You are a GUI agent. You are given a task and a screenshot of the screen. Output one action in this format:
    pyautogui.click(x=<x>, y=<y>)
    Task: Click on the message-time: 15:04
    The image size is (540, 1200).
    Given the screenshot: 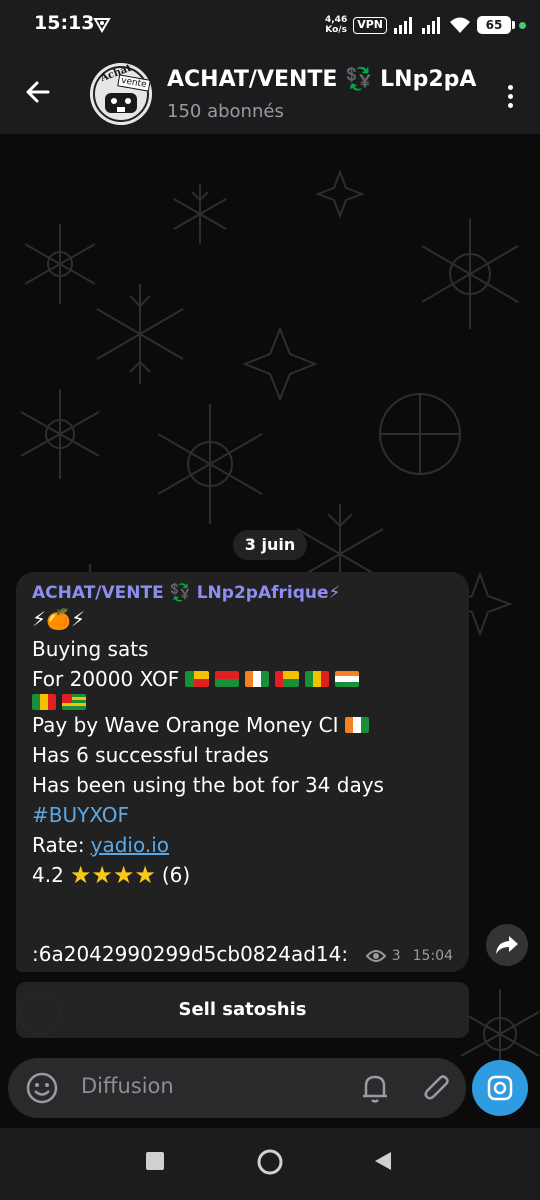 What is the action you would take?
    pyautogui.click(x=432, y=956)
    